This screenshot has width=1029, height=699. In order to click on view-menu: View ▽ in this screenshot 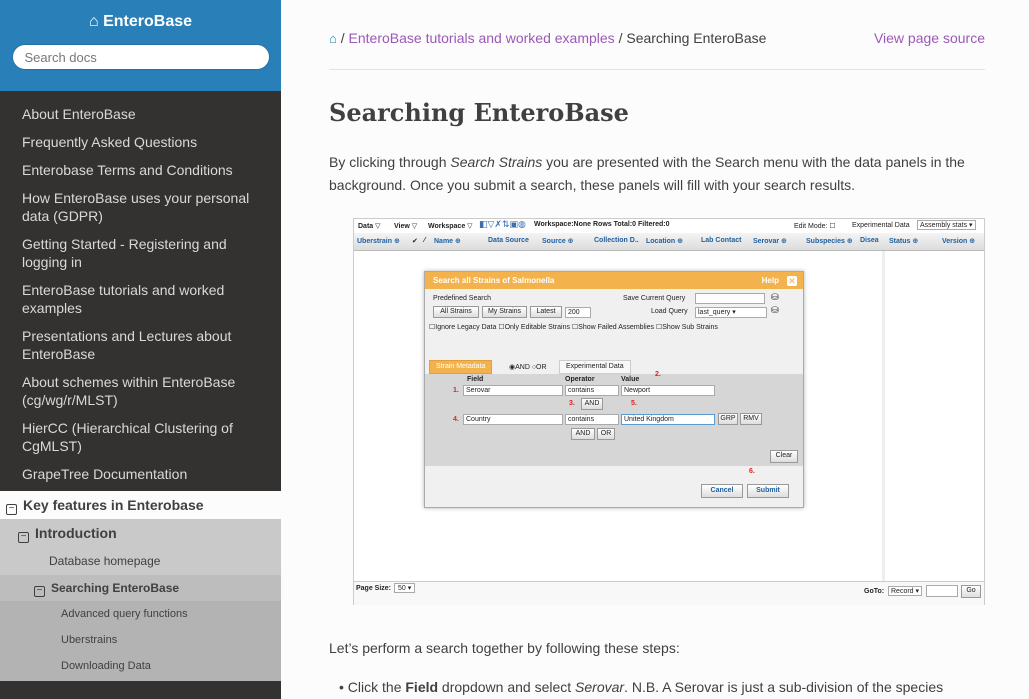, I will do `click(406, 226)`.